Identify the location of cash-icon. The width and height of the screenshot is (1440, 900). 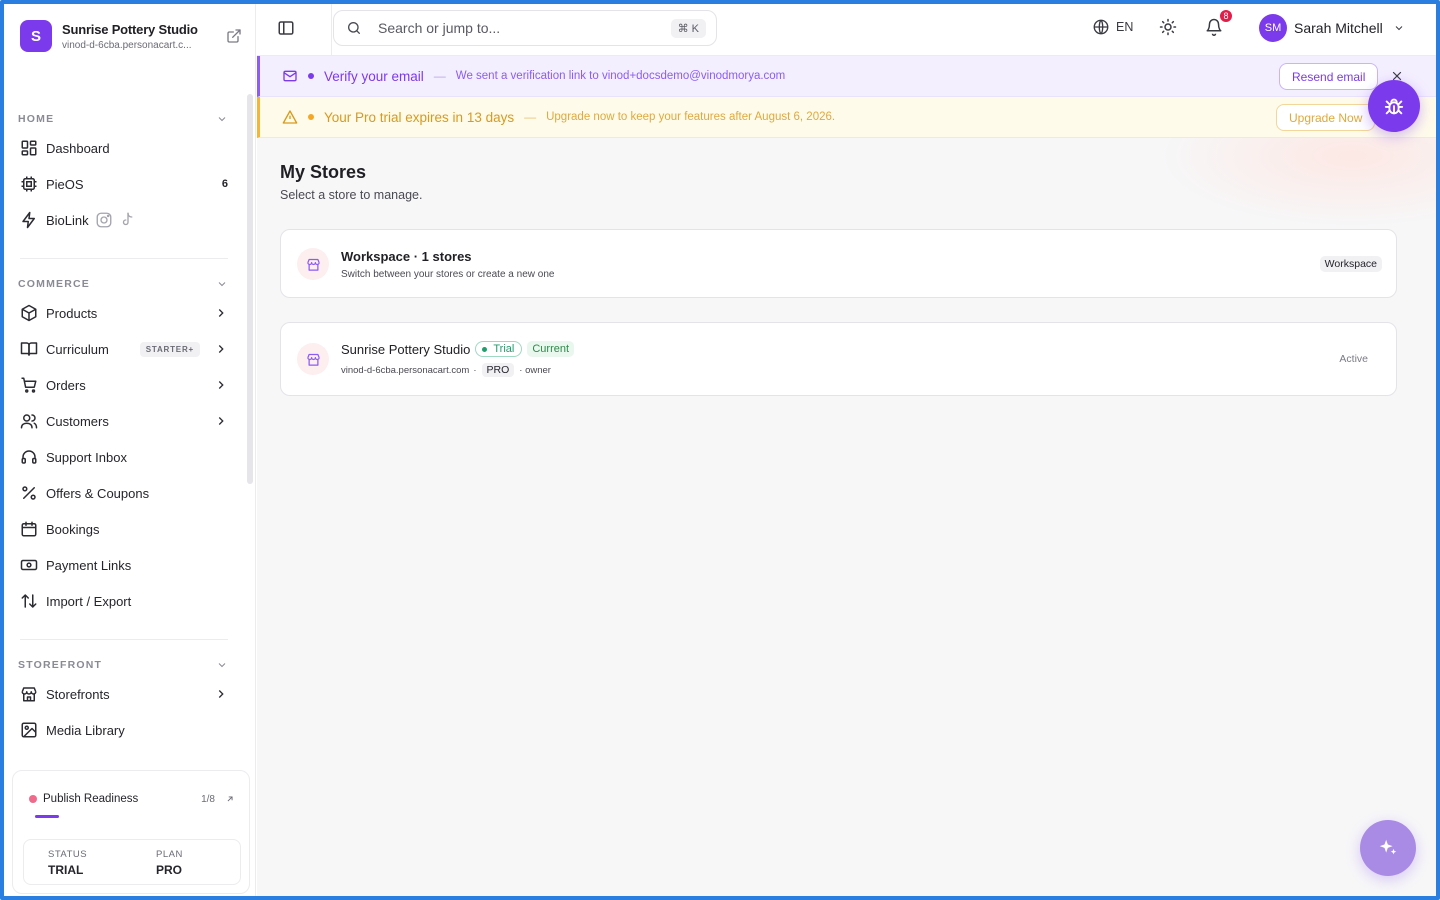
(29, 565).